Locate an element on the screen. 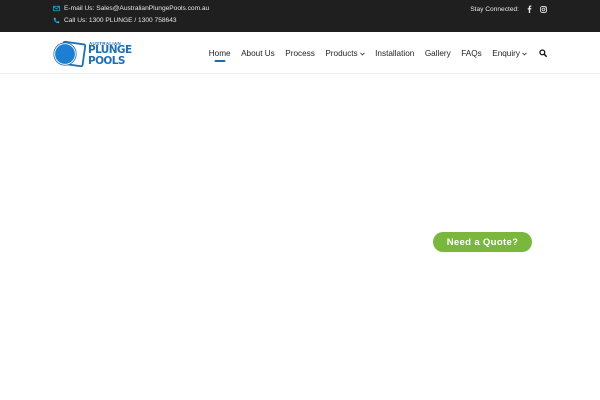 The height and width of the screenshot is (400, 600). nav-enquiry: Enquiry is located at coordinates (509, 53).